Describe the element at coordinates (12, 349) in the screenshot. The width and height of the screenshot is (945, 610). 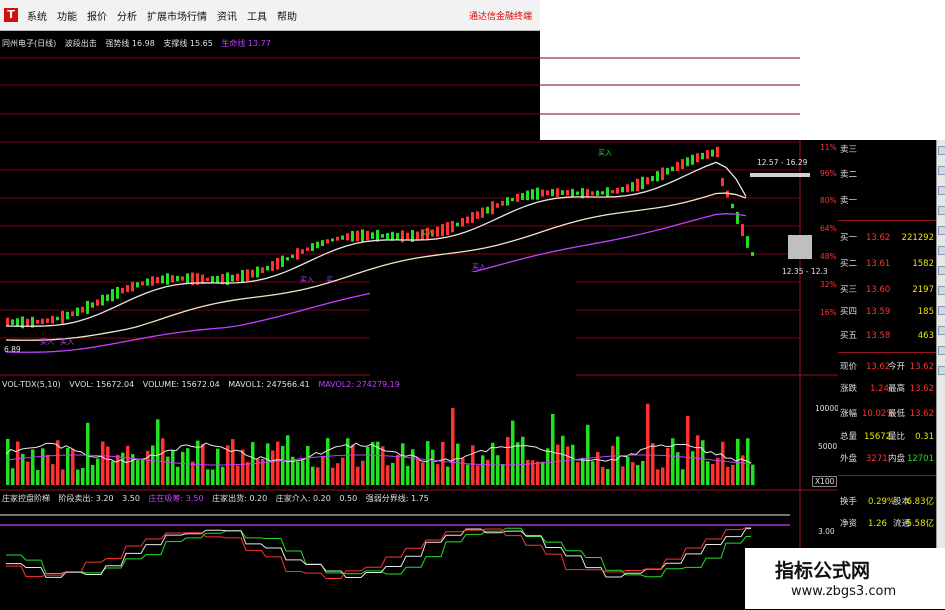
I see `low-price-tag: 6.89` at that location.